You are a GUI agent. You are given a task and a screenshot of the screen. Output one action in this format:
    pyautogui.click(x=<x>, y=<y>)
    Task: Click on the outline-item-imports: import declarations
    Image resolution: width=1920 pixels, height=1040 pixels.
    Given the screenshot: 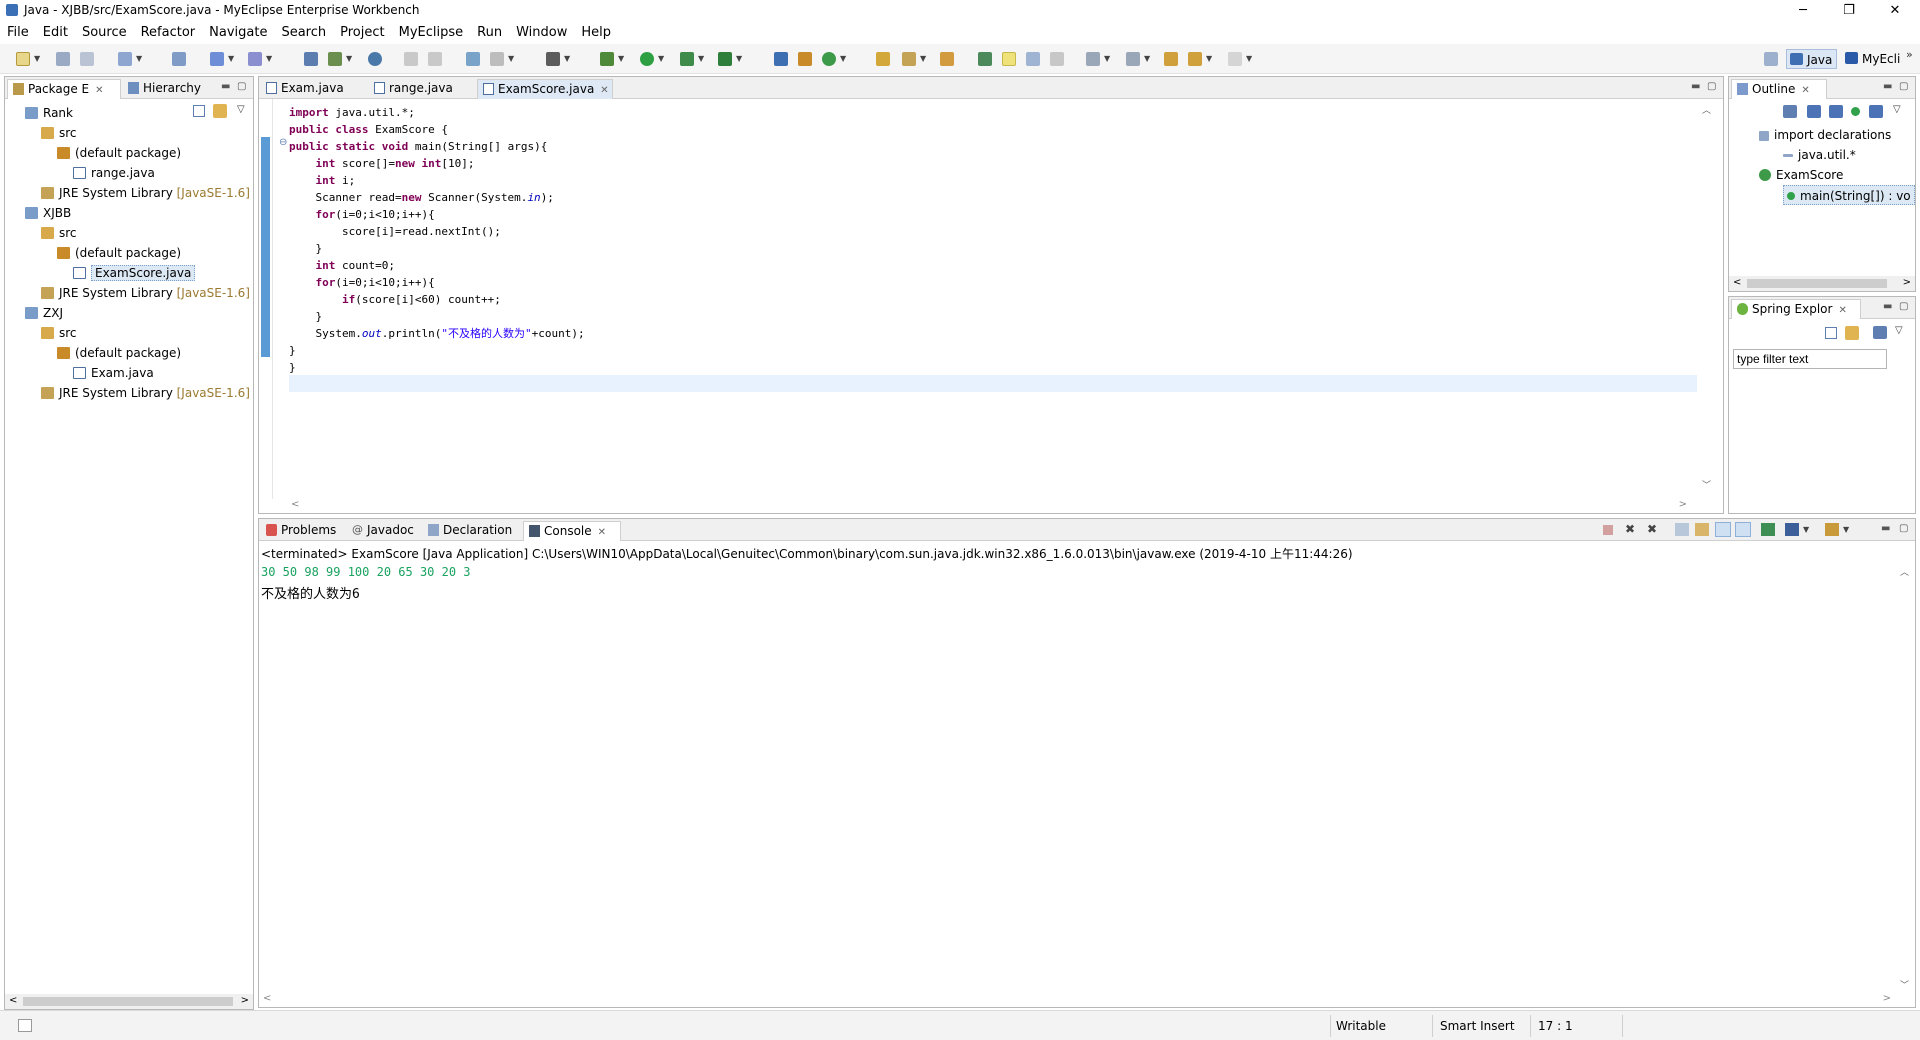 What is the action you would take?
    pyautogui.click(x=1825, y=135)
    